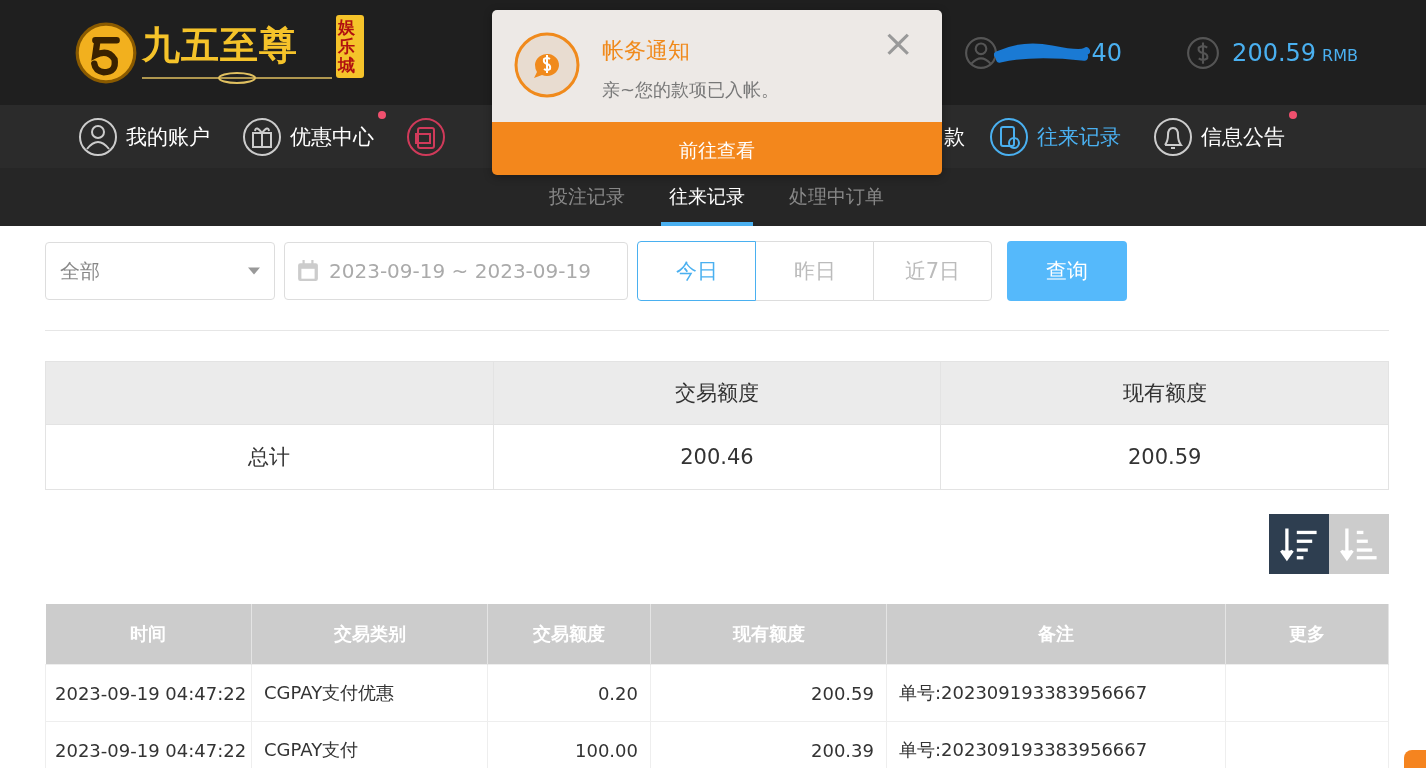 This screenshot has width=1426, height=768. What do you see at coordinates (547, 65) in the screenshot?
I see `chat-dollar-icon` at bounding box center [547, 65].